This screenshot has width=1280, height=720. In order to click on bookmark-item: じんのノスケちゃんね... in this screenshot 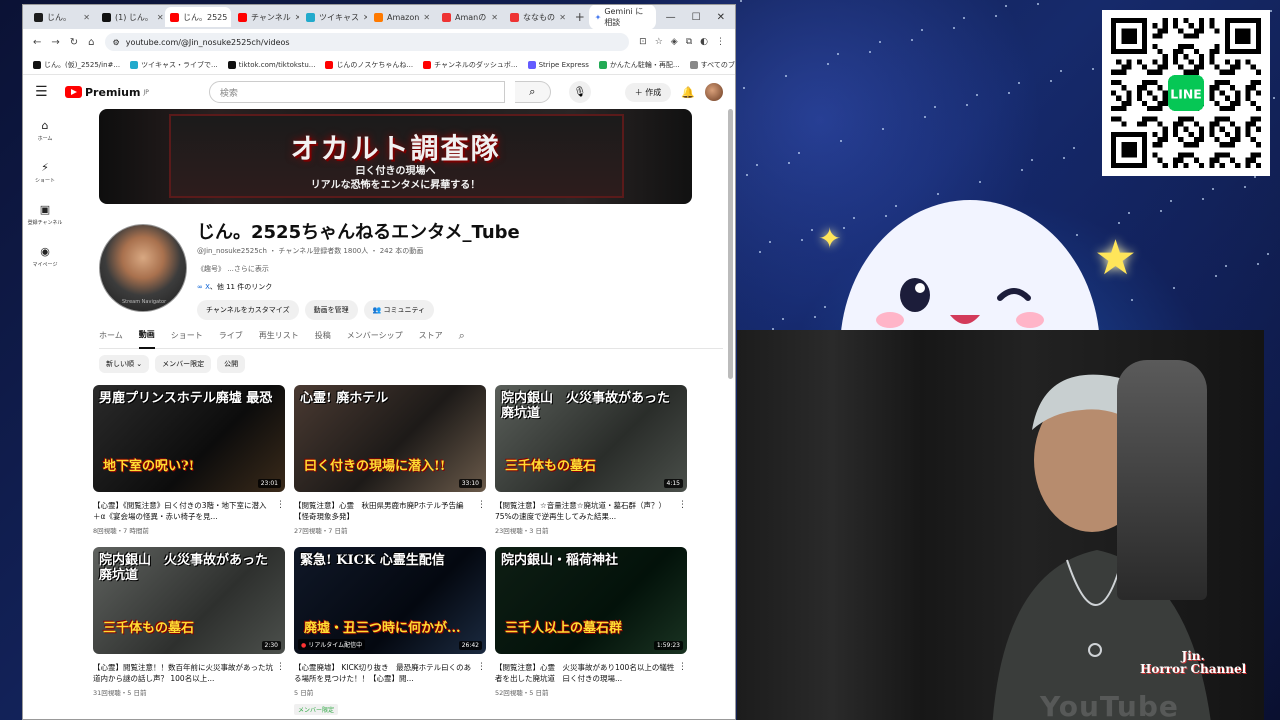, I will do `click(369, 65)`.